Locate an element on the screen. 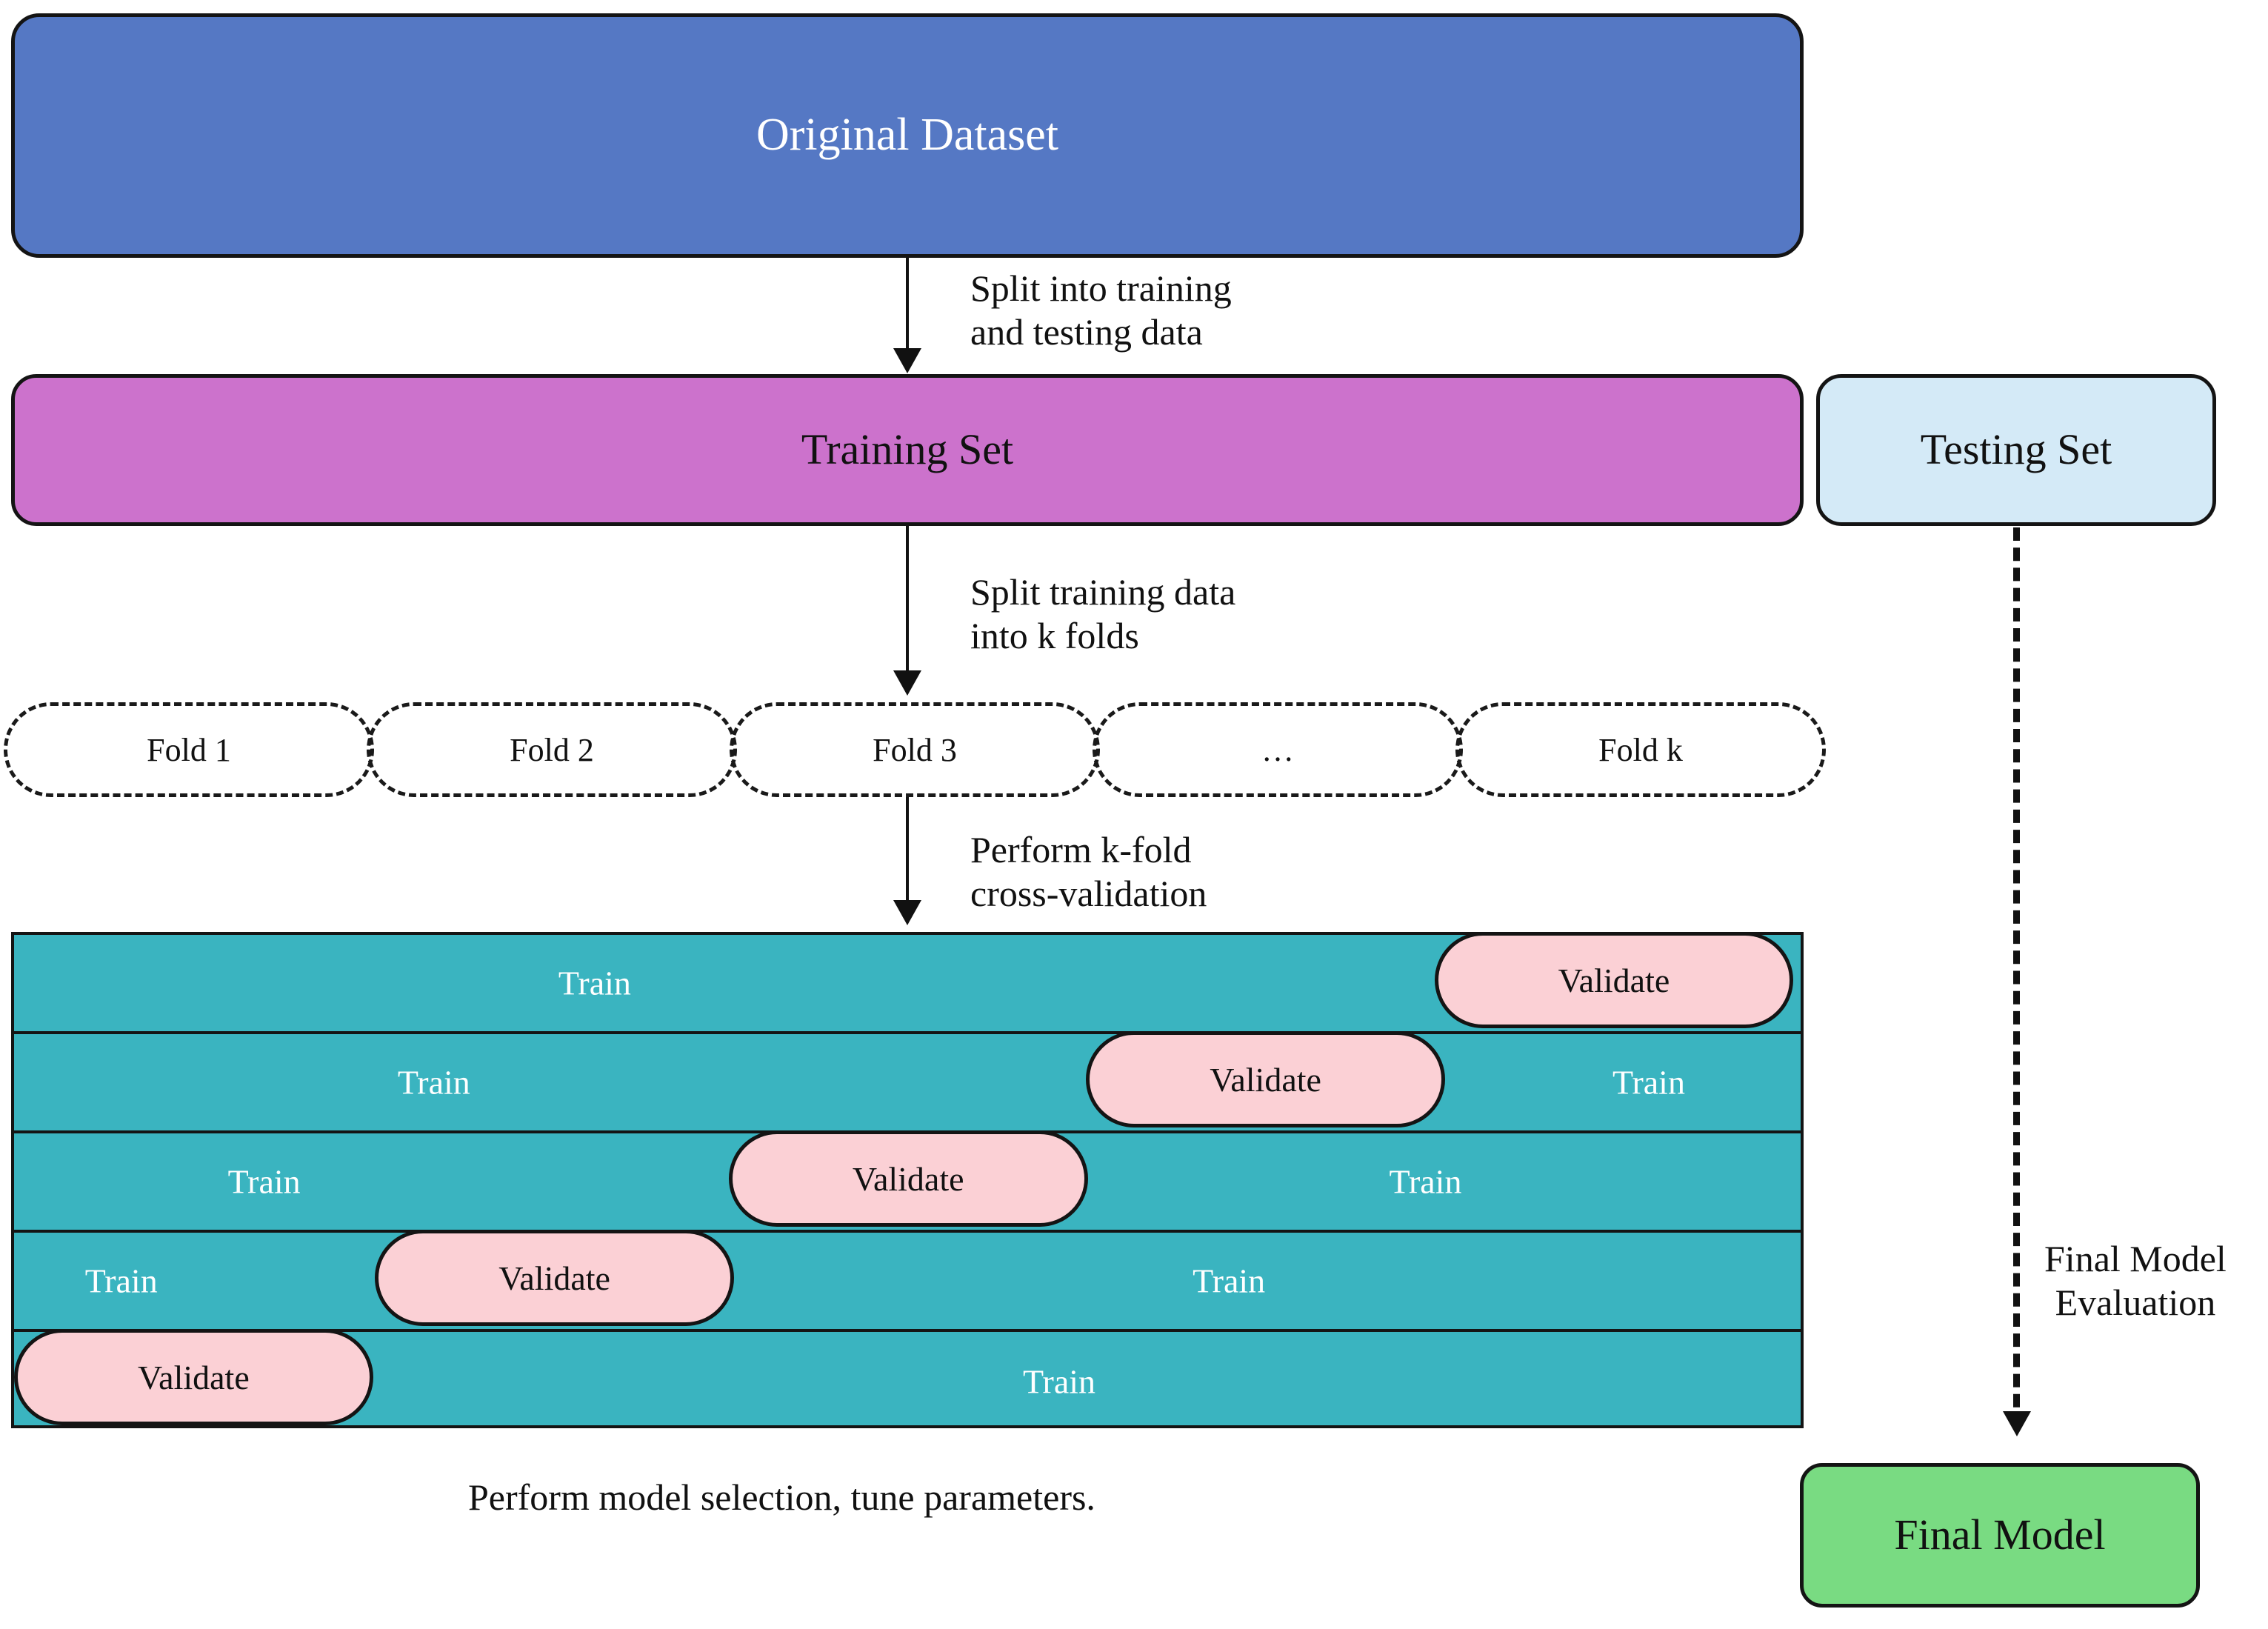 The height and width of the screenshot is (1629, 2268). fold-label: Fold 1 is located at coordinates (189, 749).